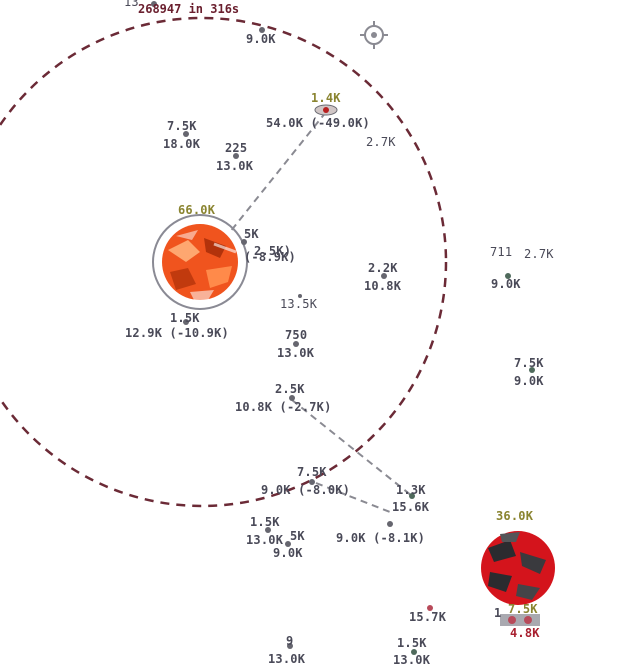 The width and height of the screenshot is (640, 667). I want to click on planet-stat: 12.9K (-10.9K), so click(177, 333).